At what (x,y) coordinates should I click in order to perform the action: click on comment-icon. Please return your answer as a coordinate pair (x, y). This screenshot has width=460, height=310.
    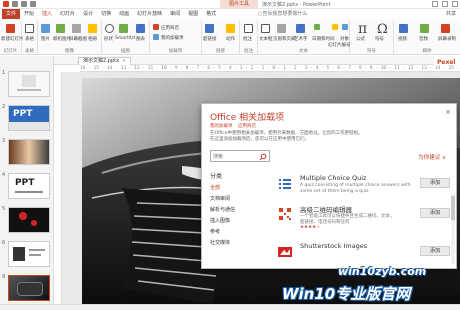
    Looking at the image, I should click on (248, 28).